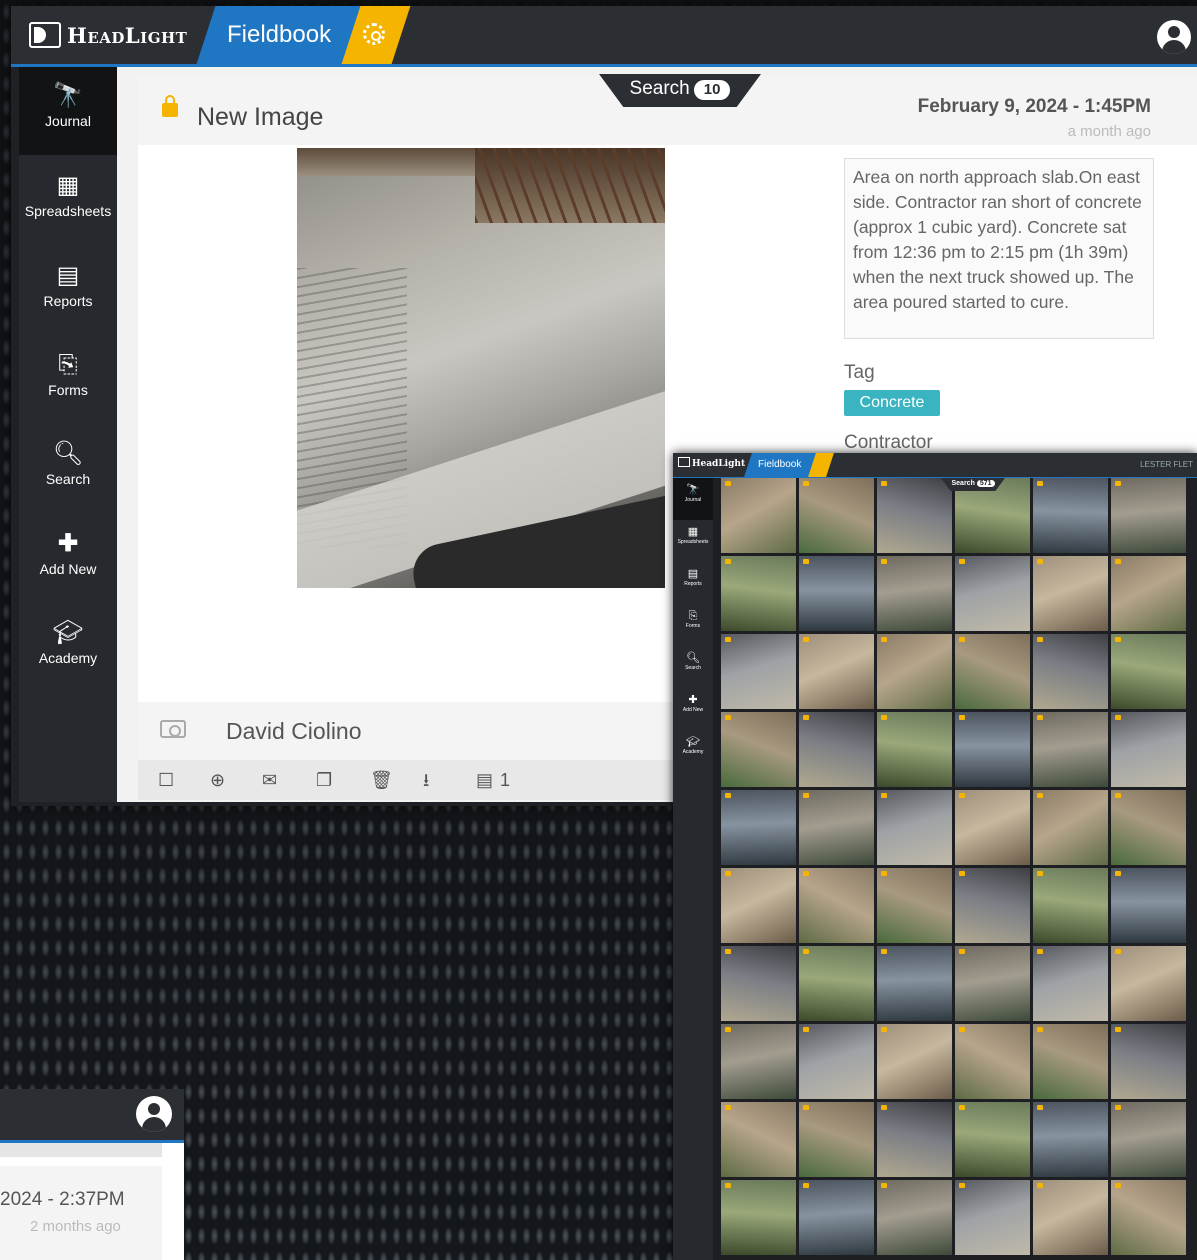  Describe the element at coordinates (166, 780) in the screenshot. I see `checkbox-icon: ☐` at that location.